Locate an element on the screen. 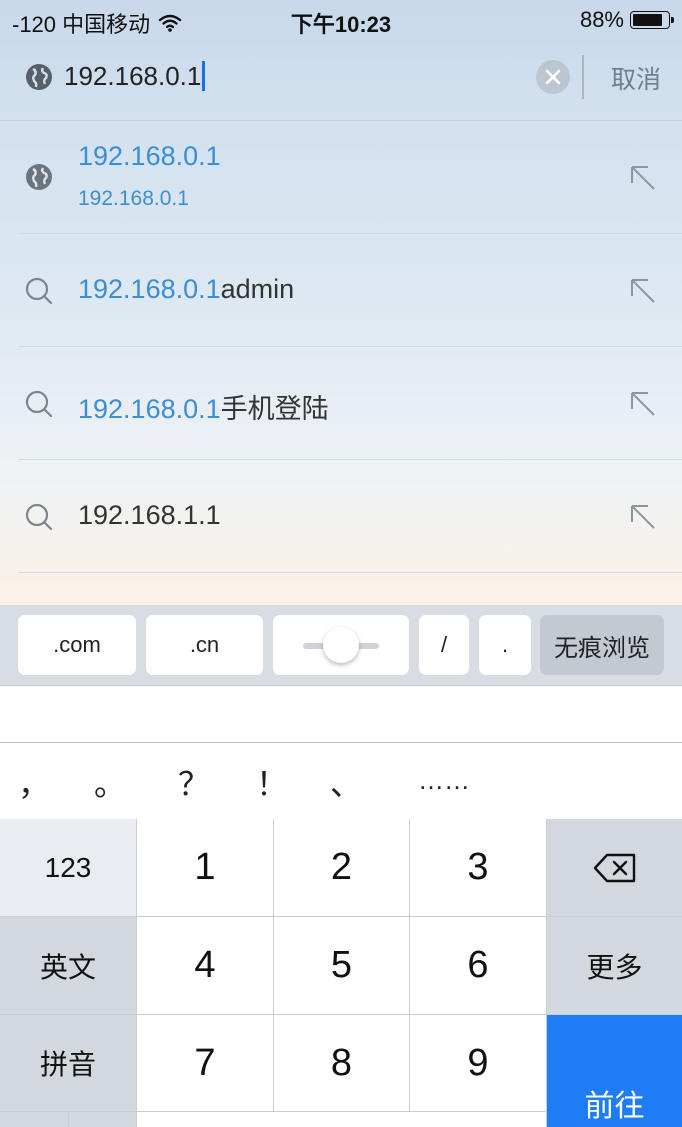  key-9: 9 is located at coordinates (478, 1063).